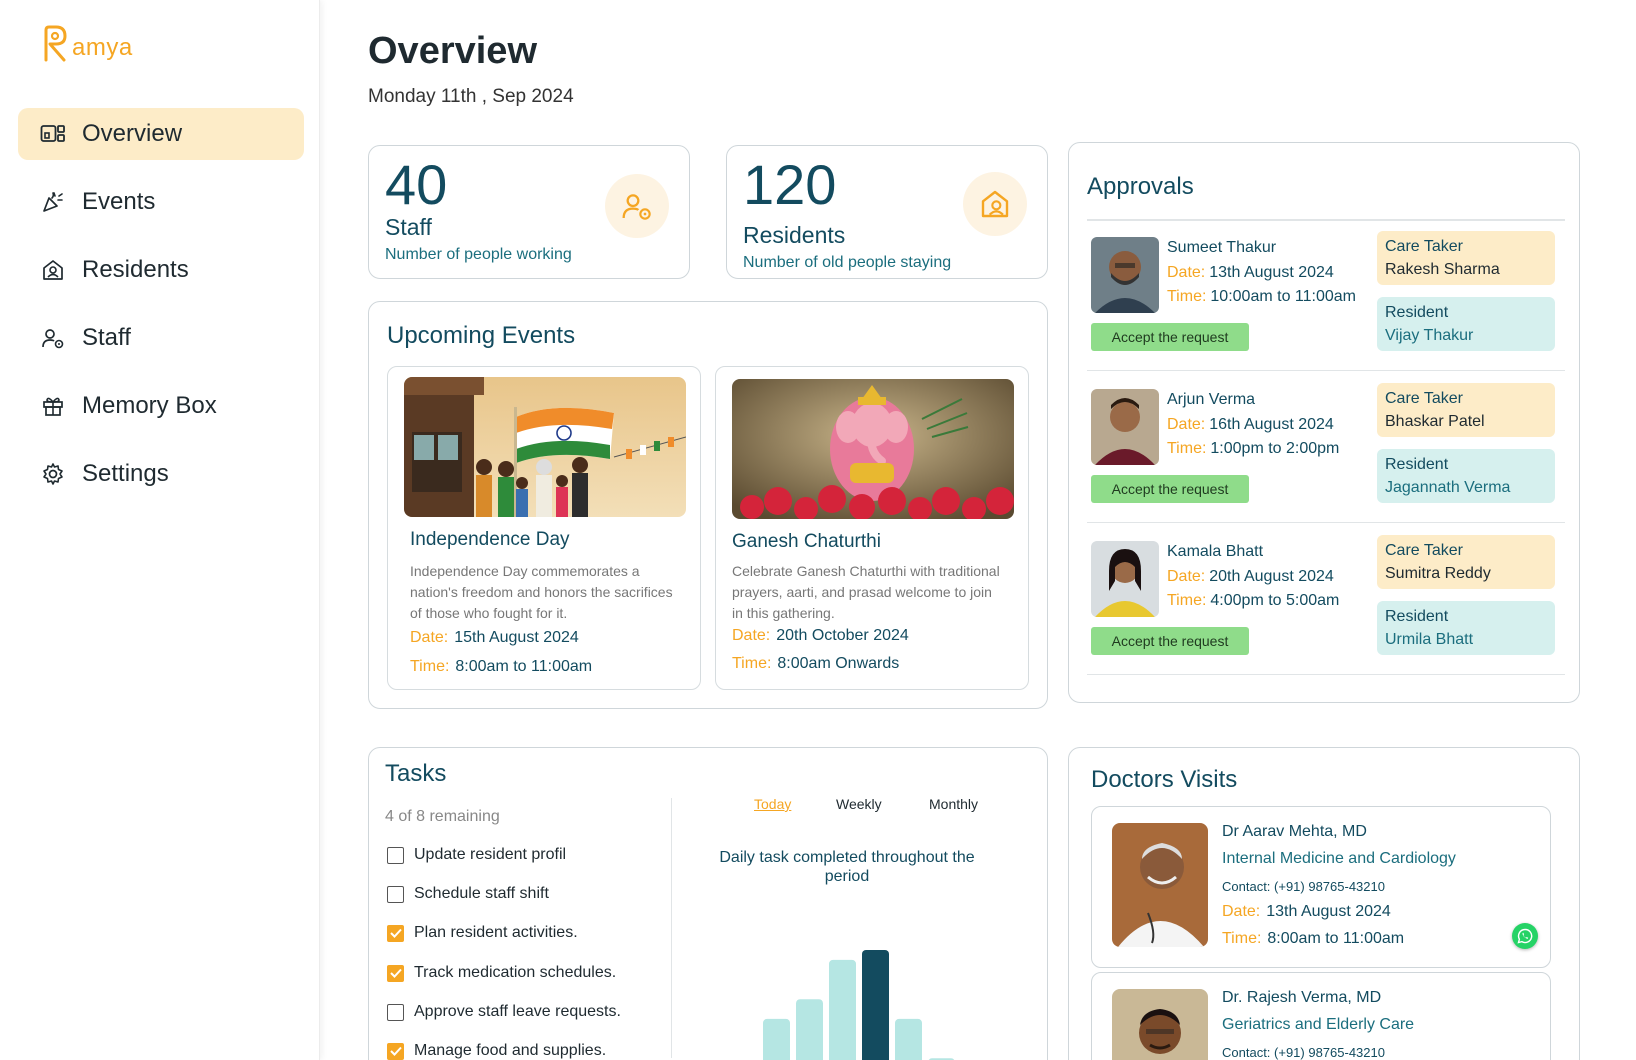 The height and width of the screenshot is (1060, 1636). I want to click on event-time: Time: 8:00am to 11:00am, so click(501, 666).